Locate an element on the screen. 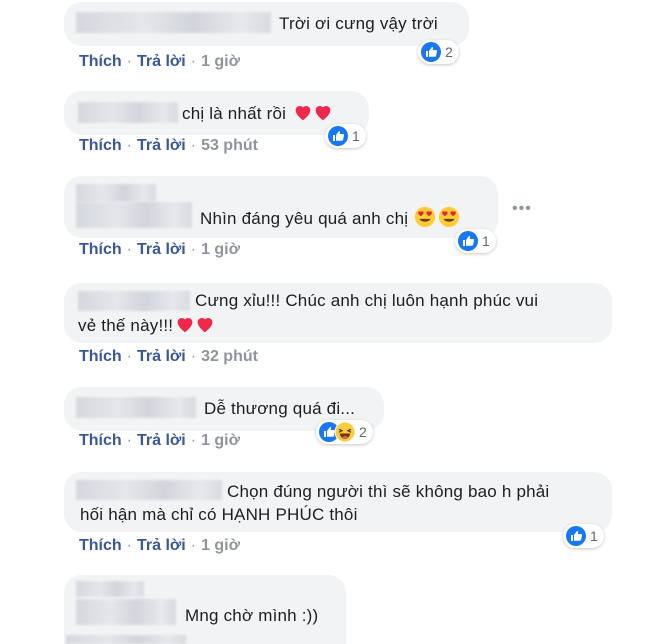 The width and height of the screenshot is (660, 644). more-options-icon: ••• is located at coordinates (522, 209).